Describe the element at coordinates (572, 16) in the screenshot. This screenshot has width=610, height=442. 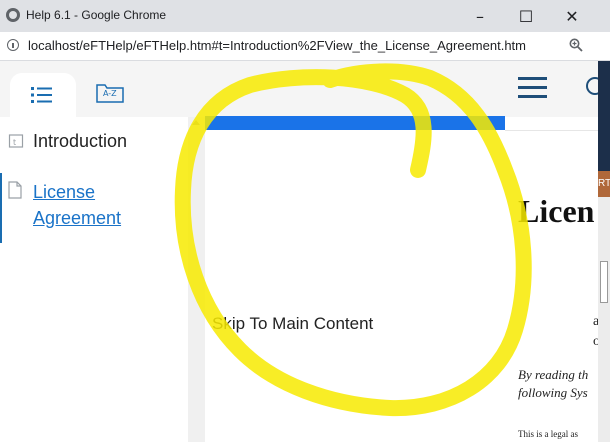
I see `close-button: ✕` at that location.